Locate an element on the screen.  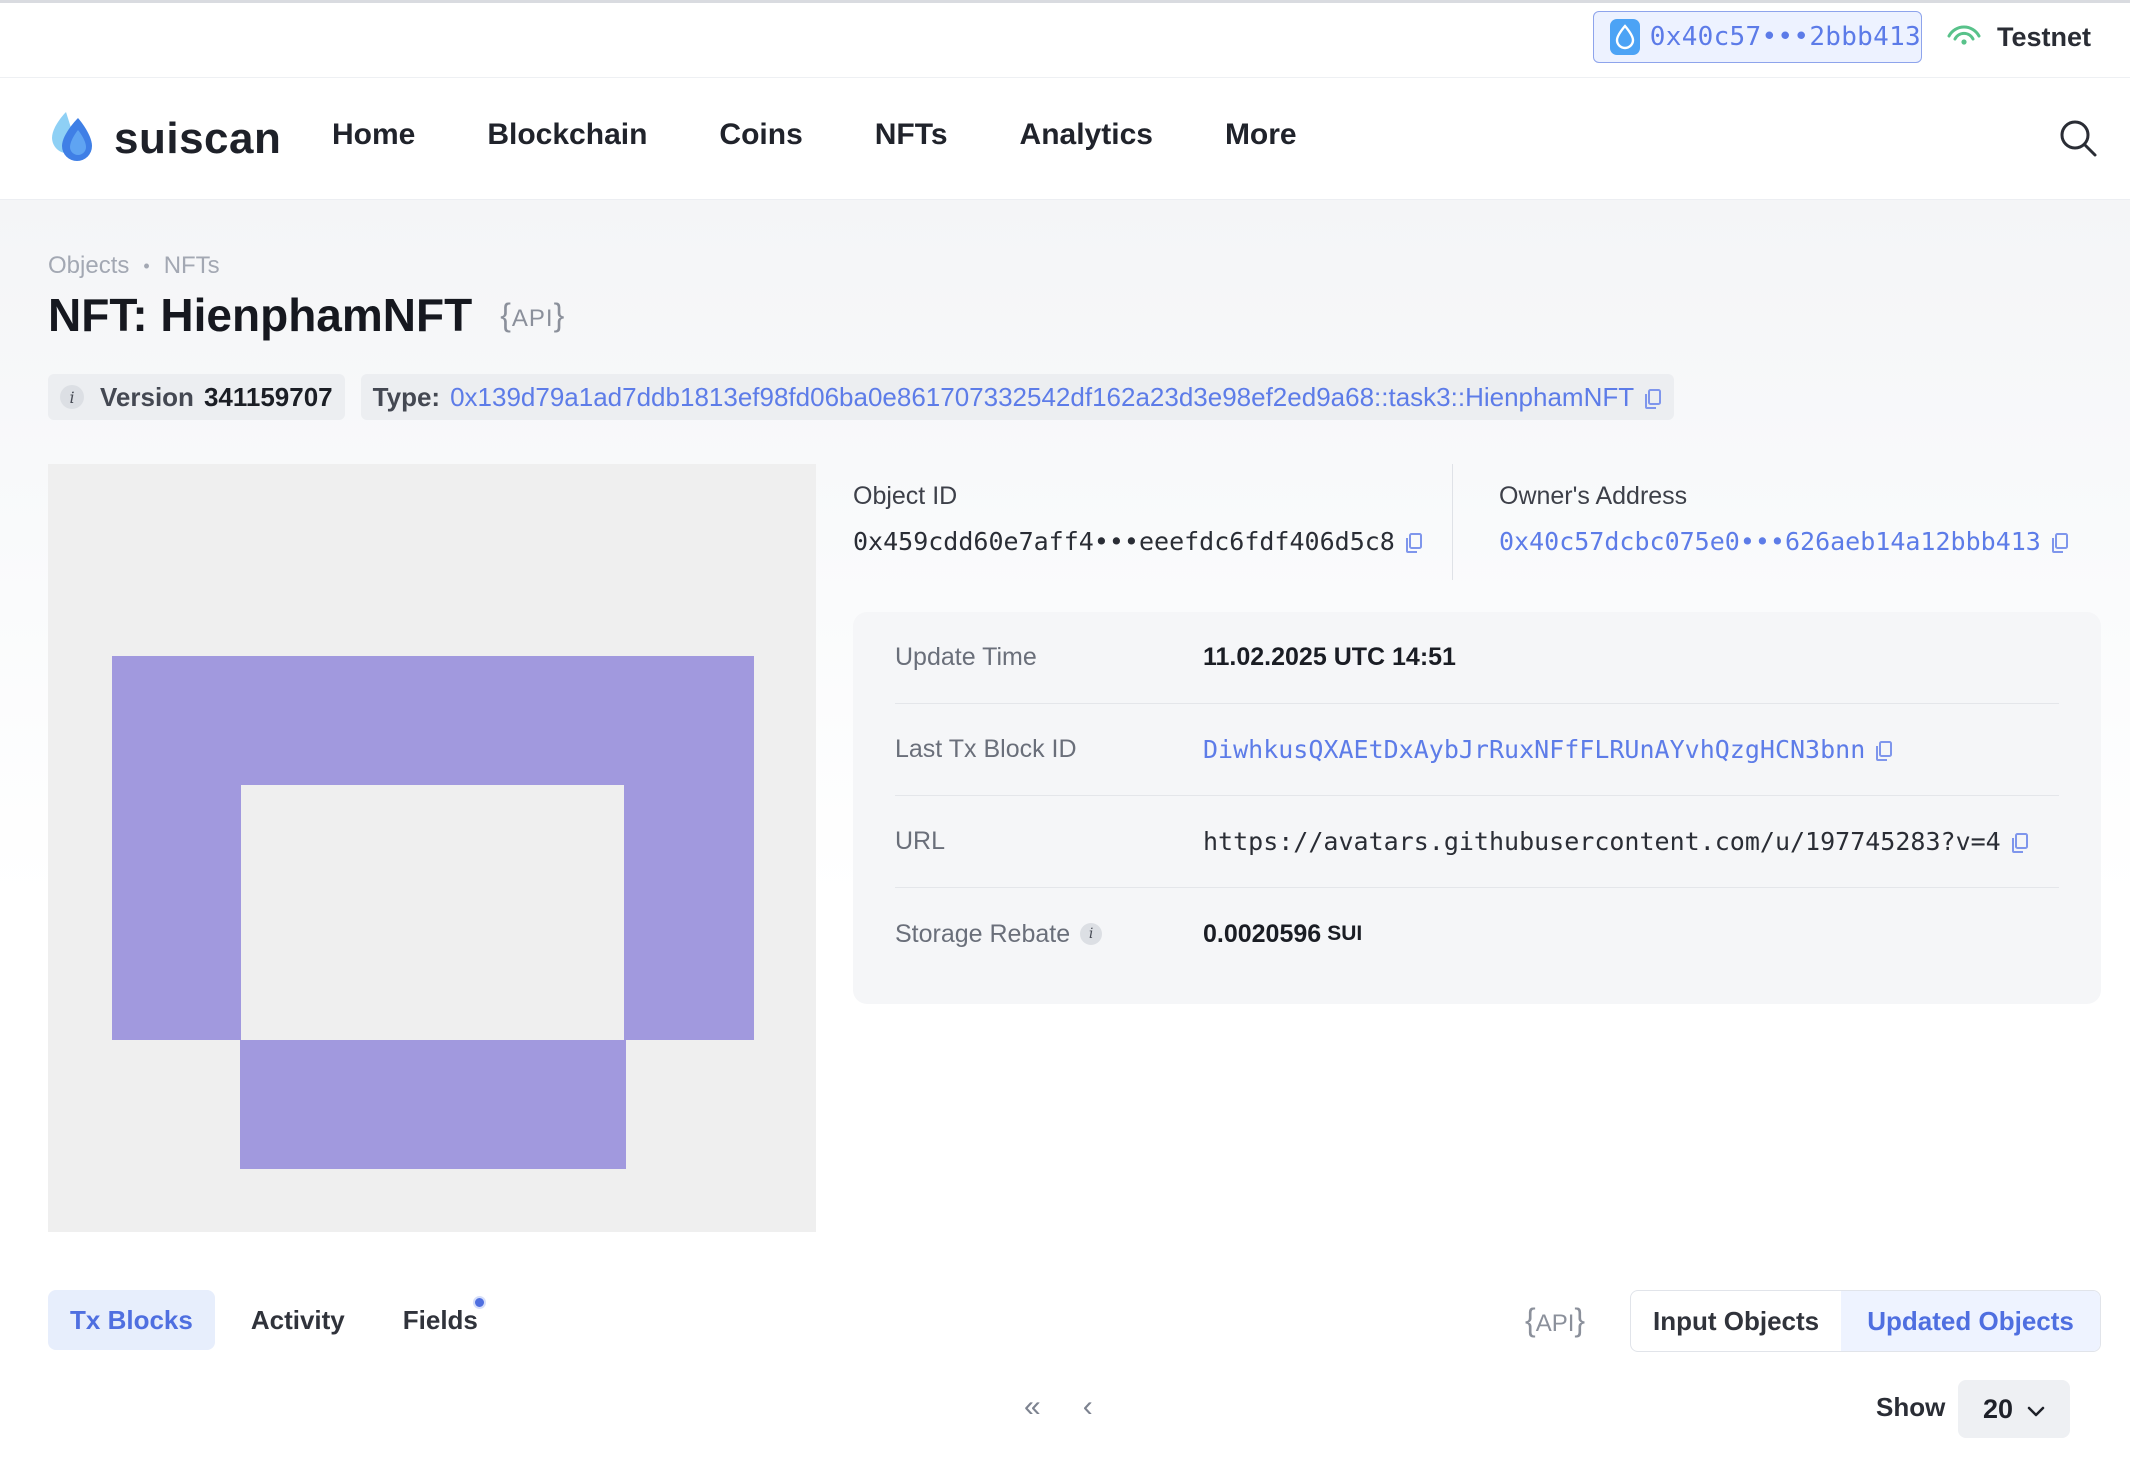
network-label: Testnet is located at coordinates (2044, 36).